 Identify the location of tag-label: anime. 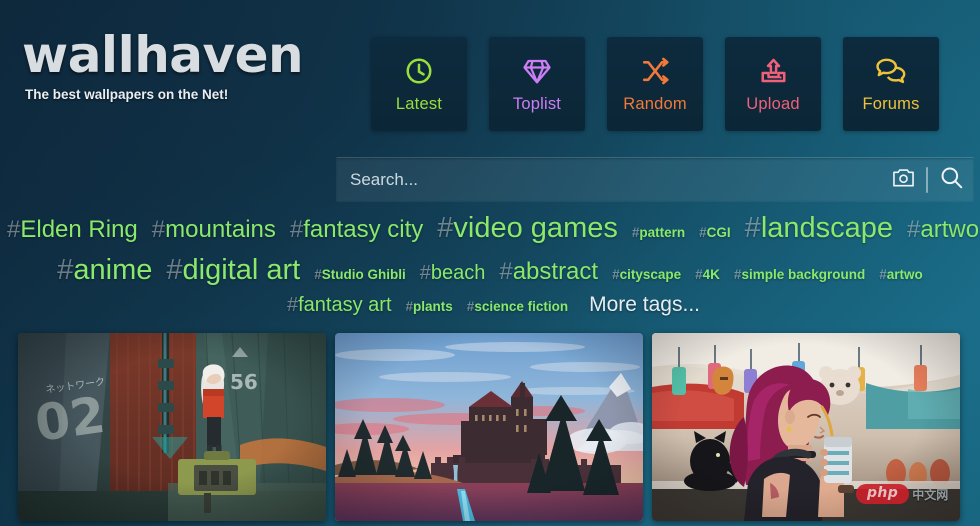
(113, 270).